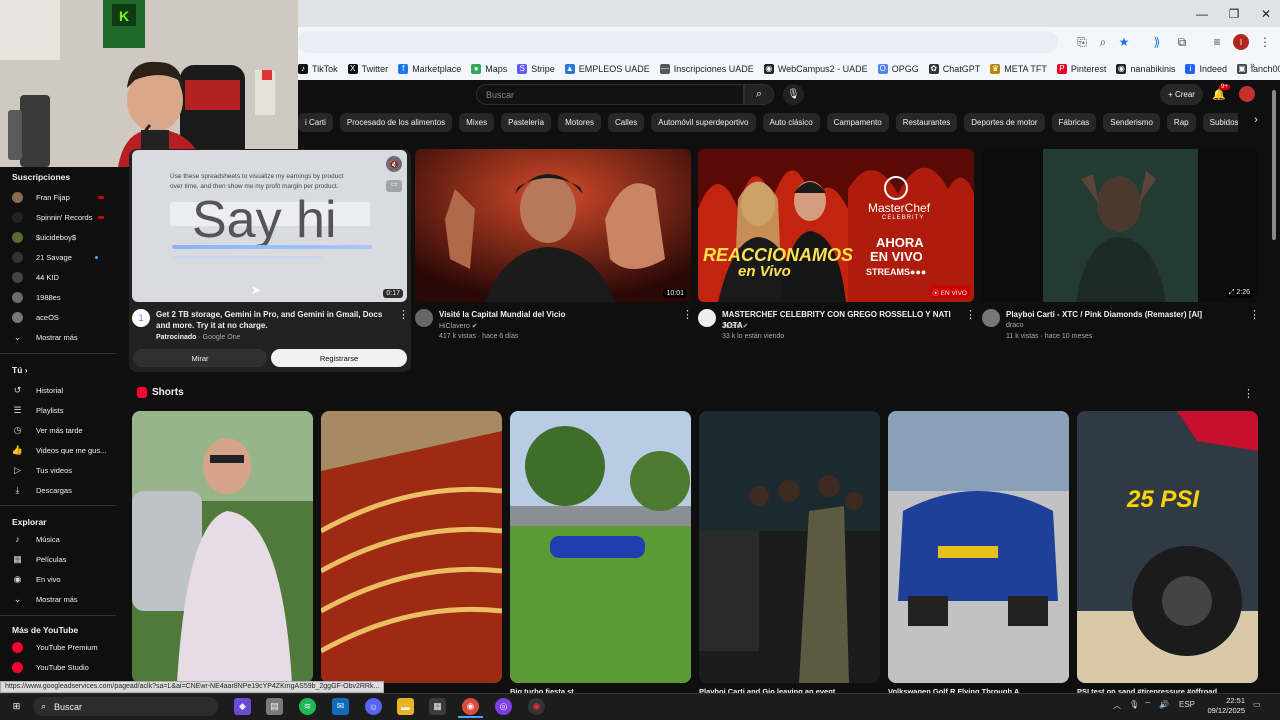 Image resolution: width=1280 pixels, height=720 pixels. I want to click on sidebar-item-clock: ◷ Ver más tarde, so click(60, 430).